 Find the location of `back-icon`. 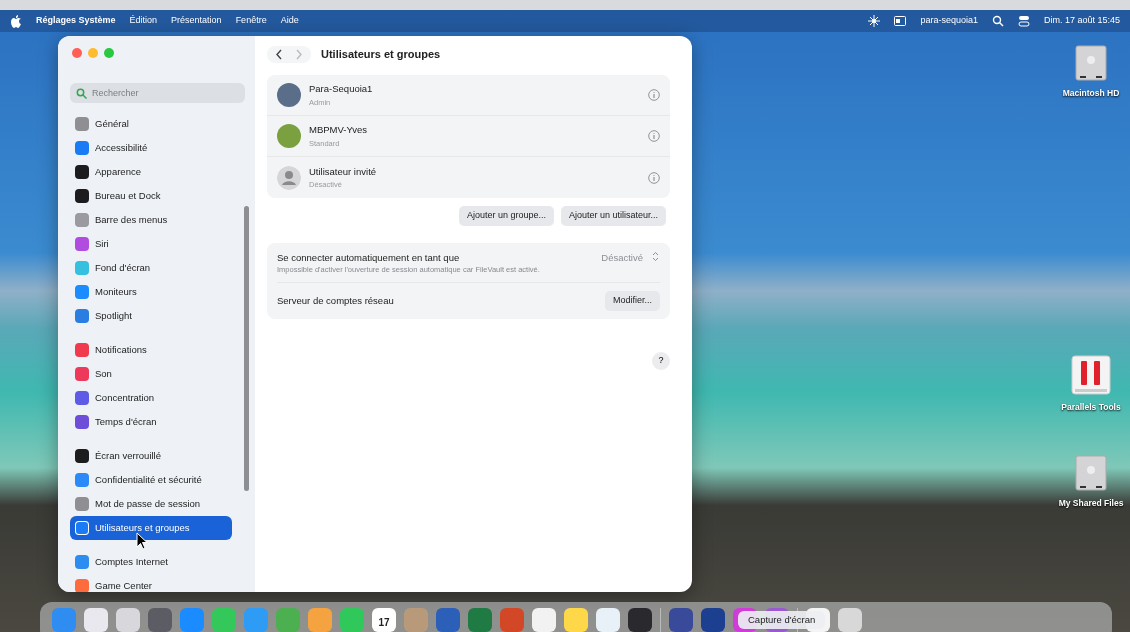

back-icon is located at coordinates (279, 54).